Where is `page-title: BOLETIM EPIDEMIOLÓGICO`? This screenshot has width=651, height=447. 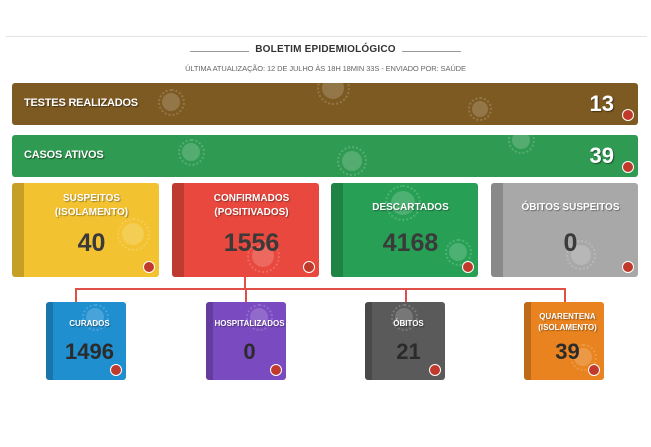
page-title: BOLETIM EPIDEMIOLÓGICO is located at coordinates (325, 49).